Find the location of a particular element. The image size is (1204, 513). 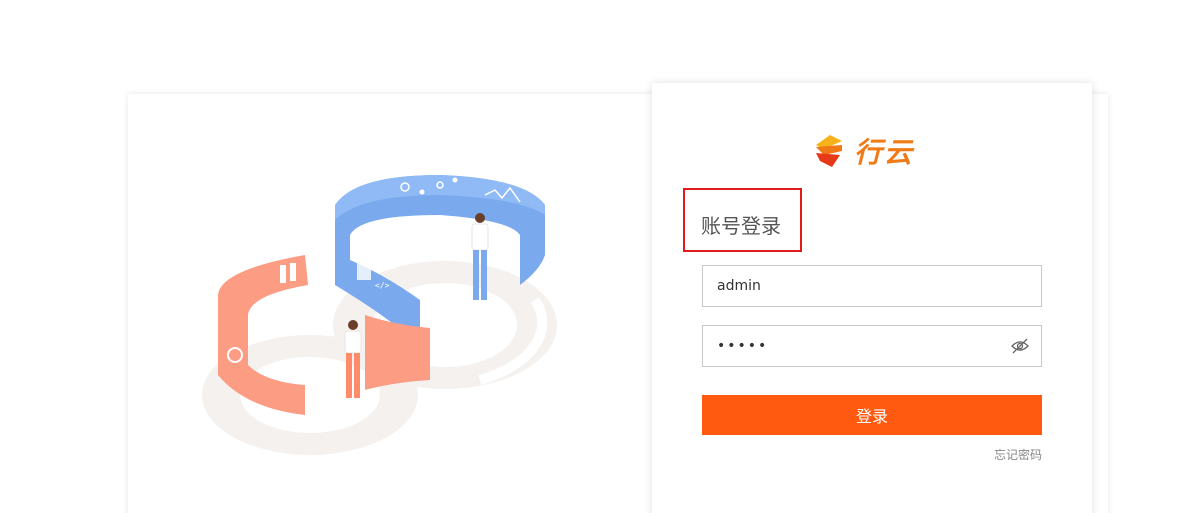

username-input is located at coordinates (872, 286).